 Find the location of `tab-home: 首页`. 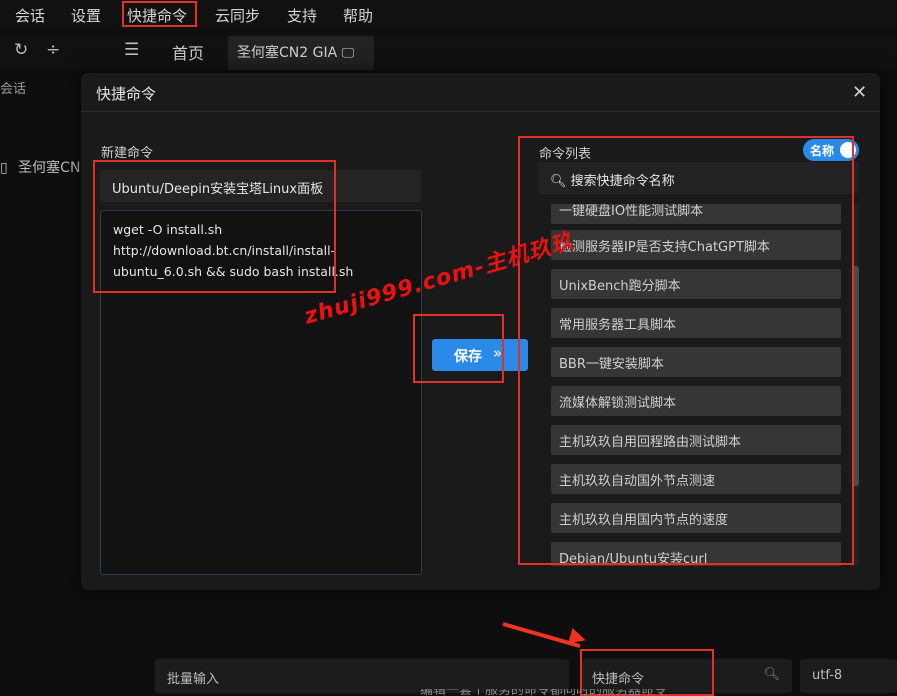

tab-home: 首页 is located at coordinates (188, 52).